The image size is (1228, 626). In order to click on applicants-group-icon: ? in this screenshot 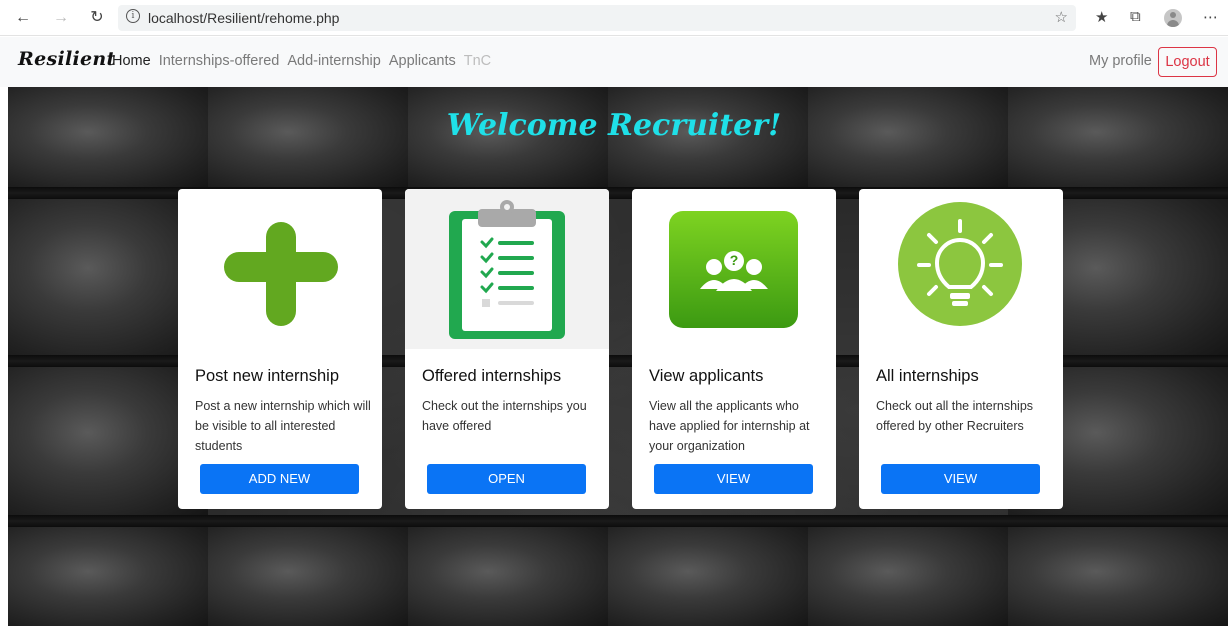, I will do `click(734, 269)`.